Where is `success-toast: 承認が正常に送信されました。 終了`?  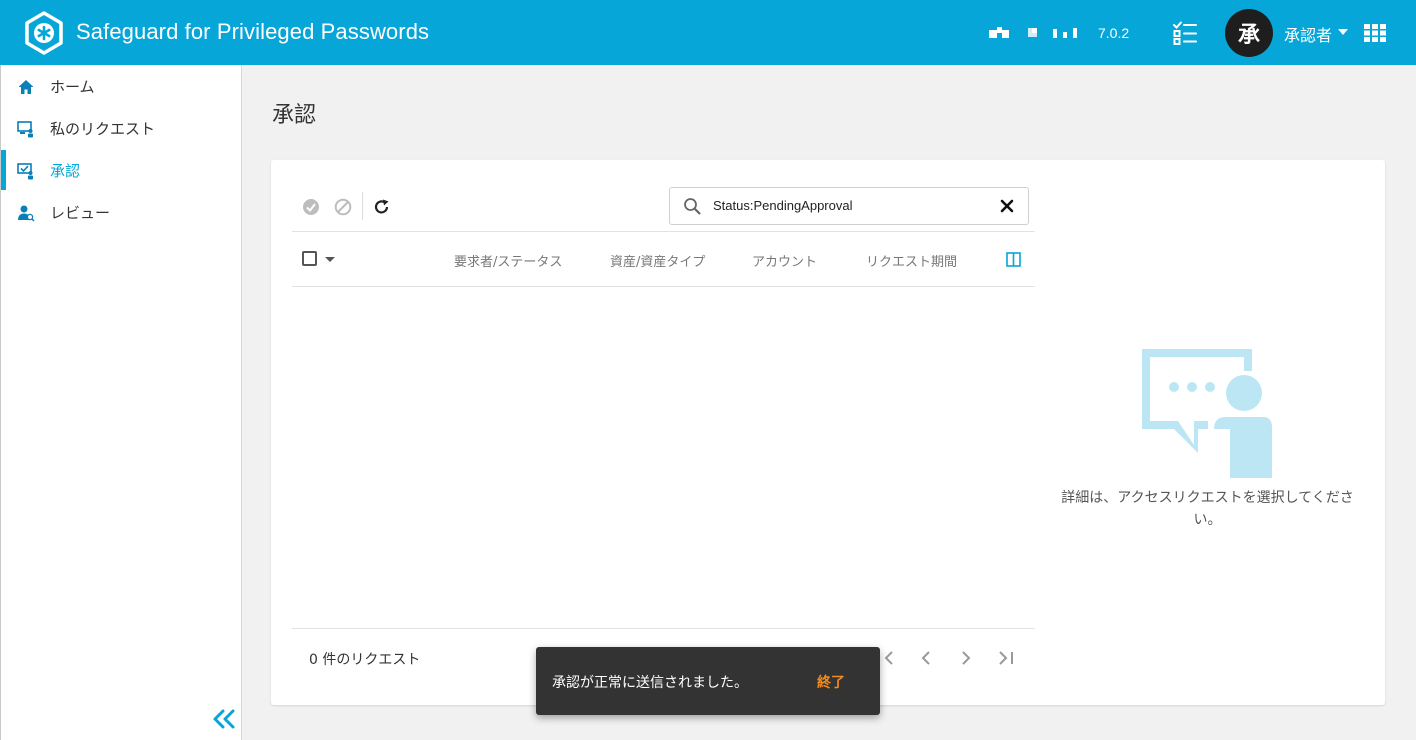
success-toast: 承認が正常に送信されました。 終了 is located at coordinates (708, 681).